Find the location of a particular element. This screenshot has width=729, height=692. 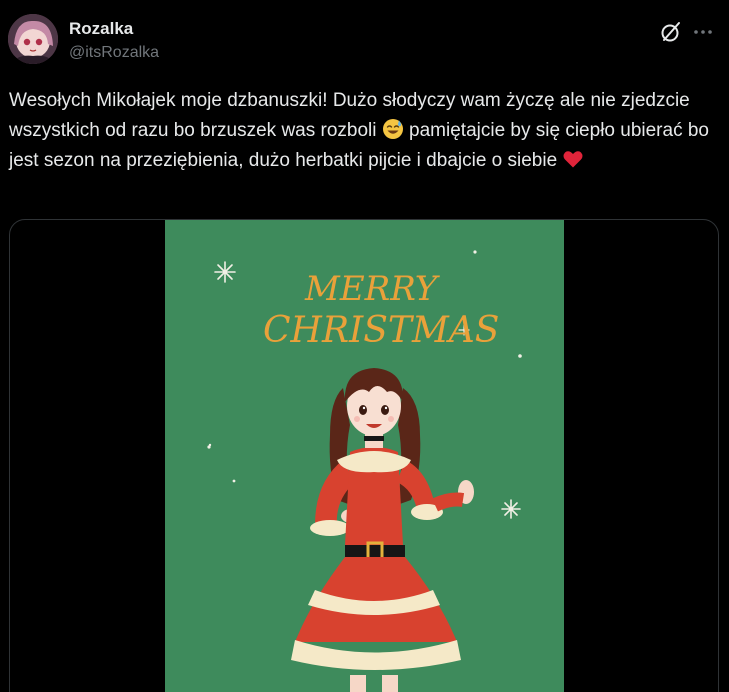

avatar-image is located at coordinates (33, 39).